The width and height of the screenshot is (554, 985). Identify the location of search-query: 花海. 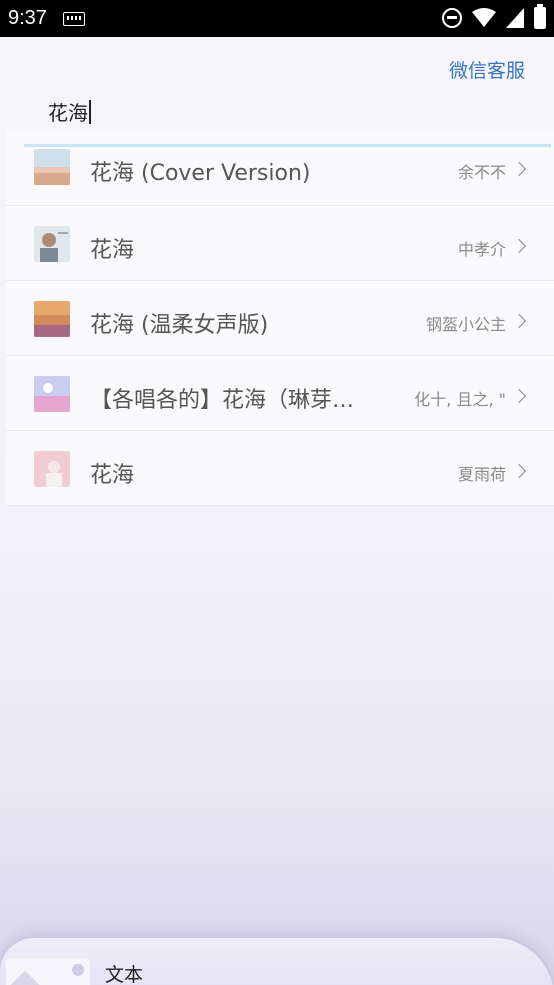
(68, 113).